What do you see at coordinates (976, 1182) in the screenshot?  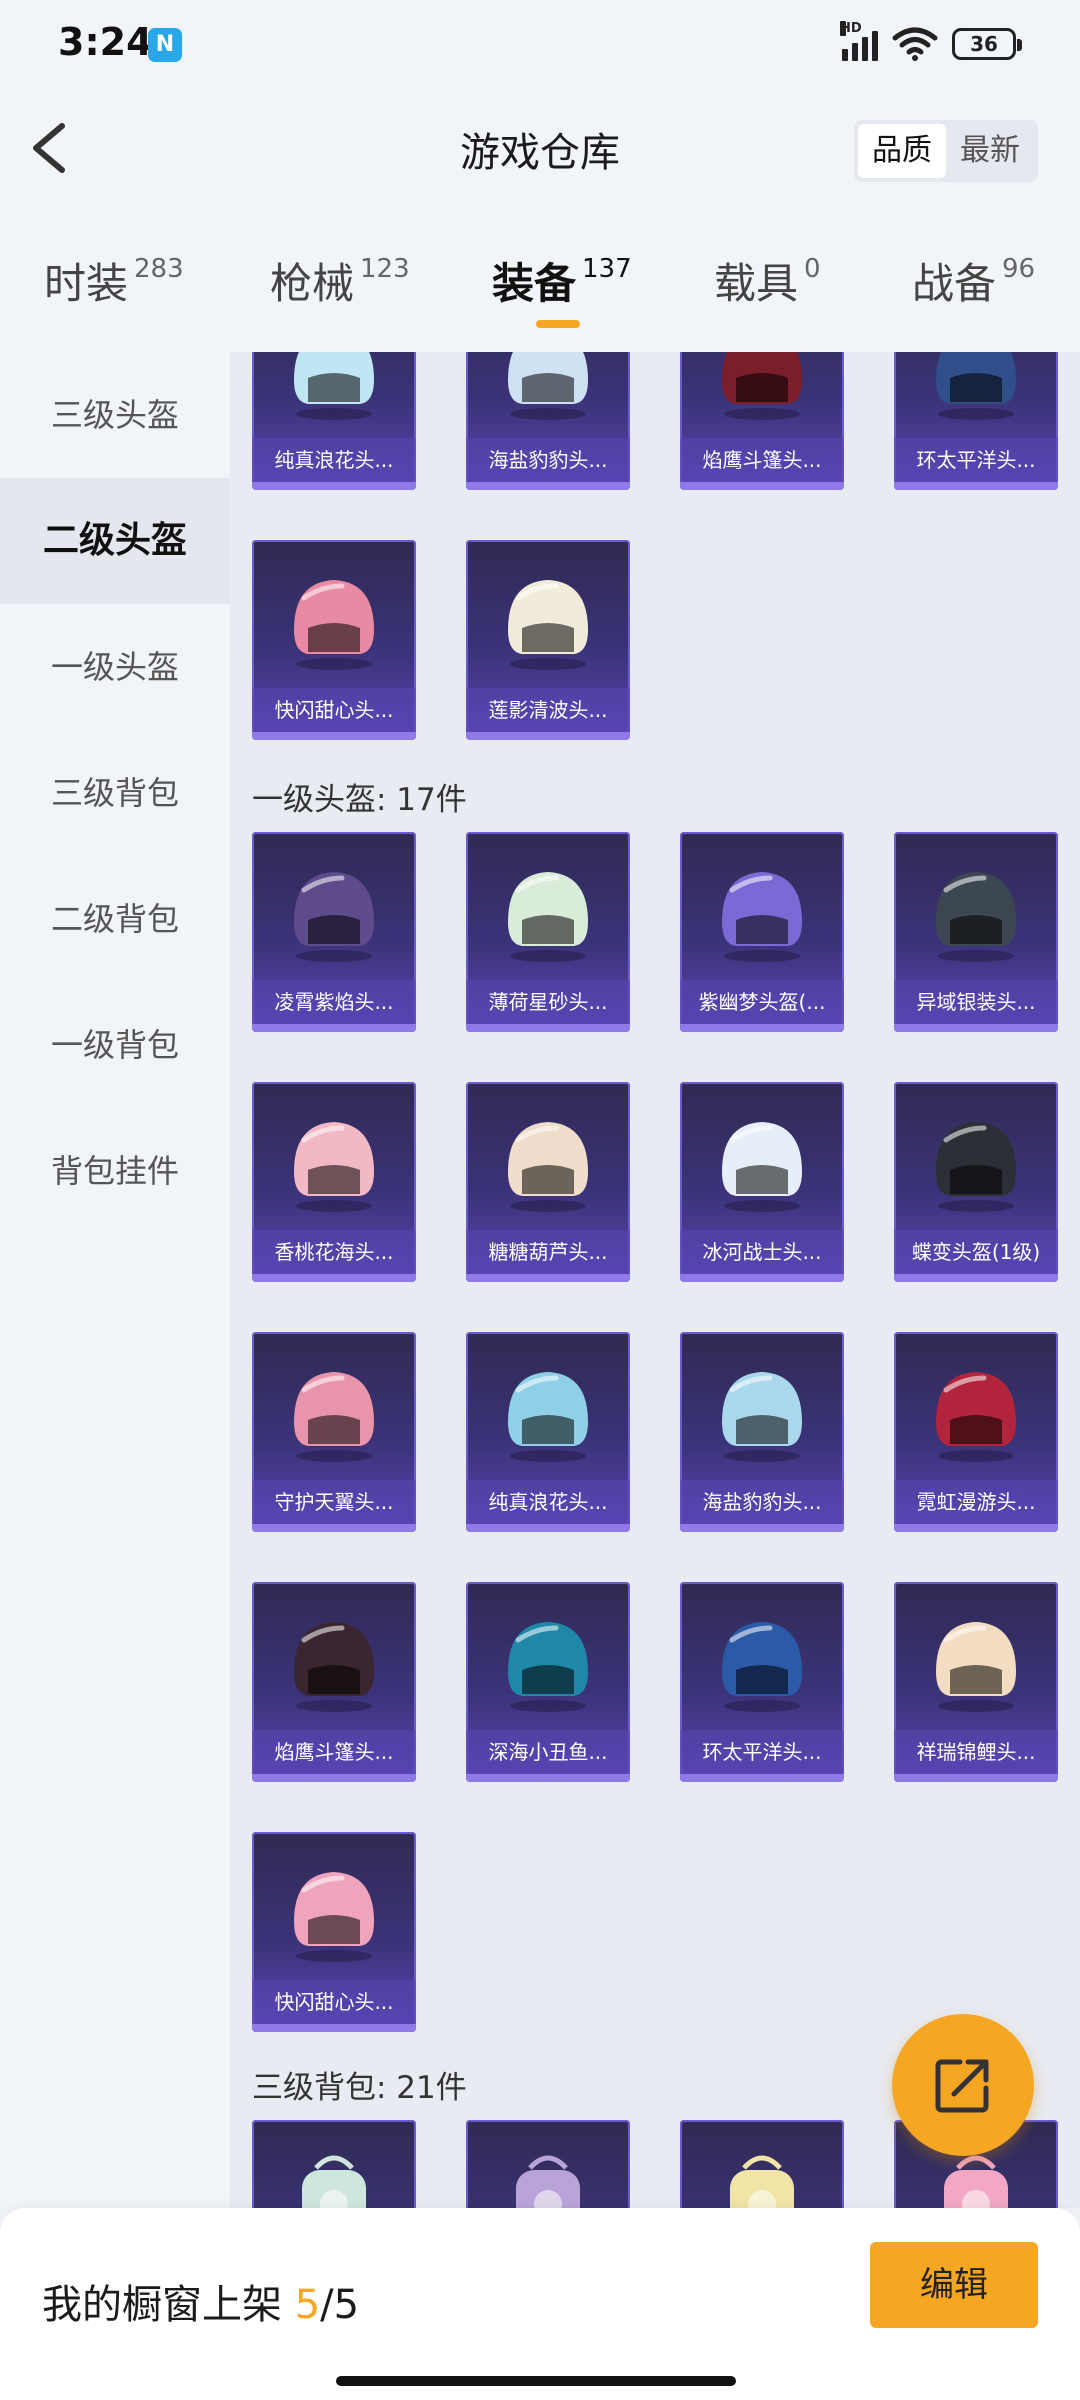 I see `helmet-card: 蝶变头盔(1级)` at bounding box center [976, 1182].